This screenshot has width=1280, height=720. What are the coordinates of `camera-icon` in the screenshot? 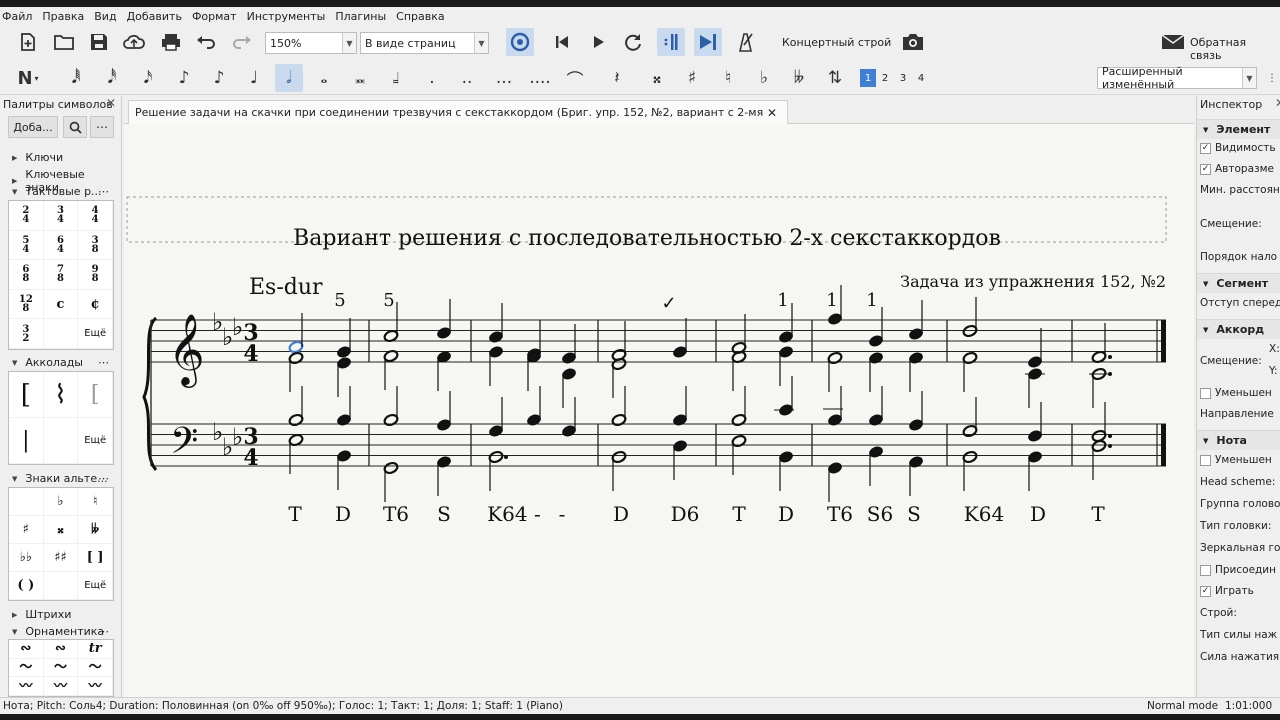 It's located at (913, 42).